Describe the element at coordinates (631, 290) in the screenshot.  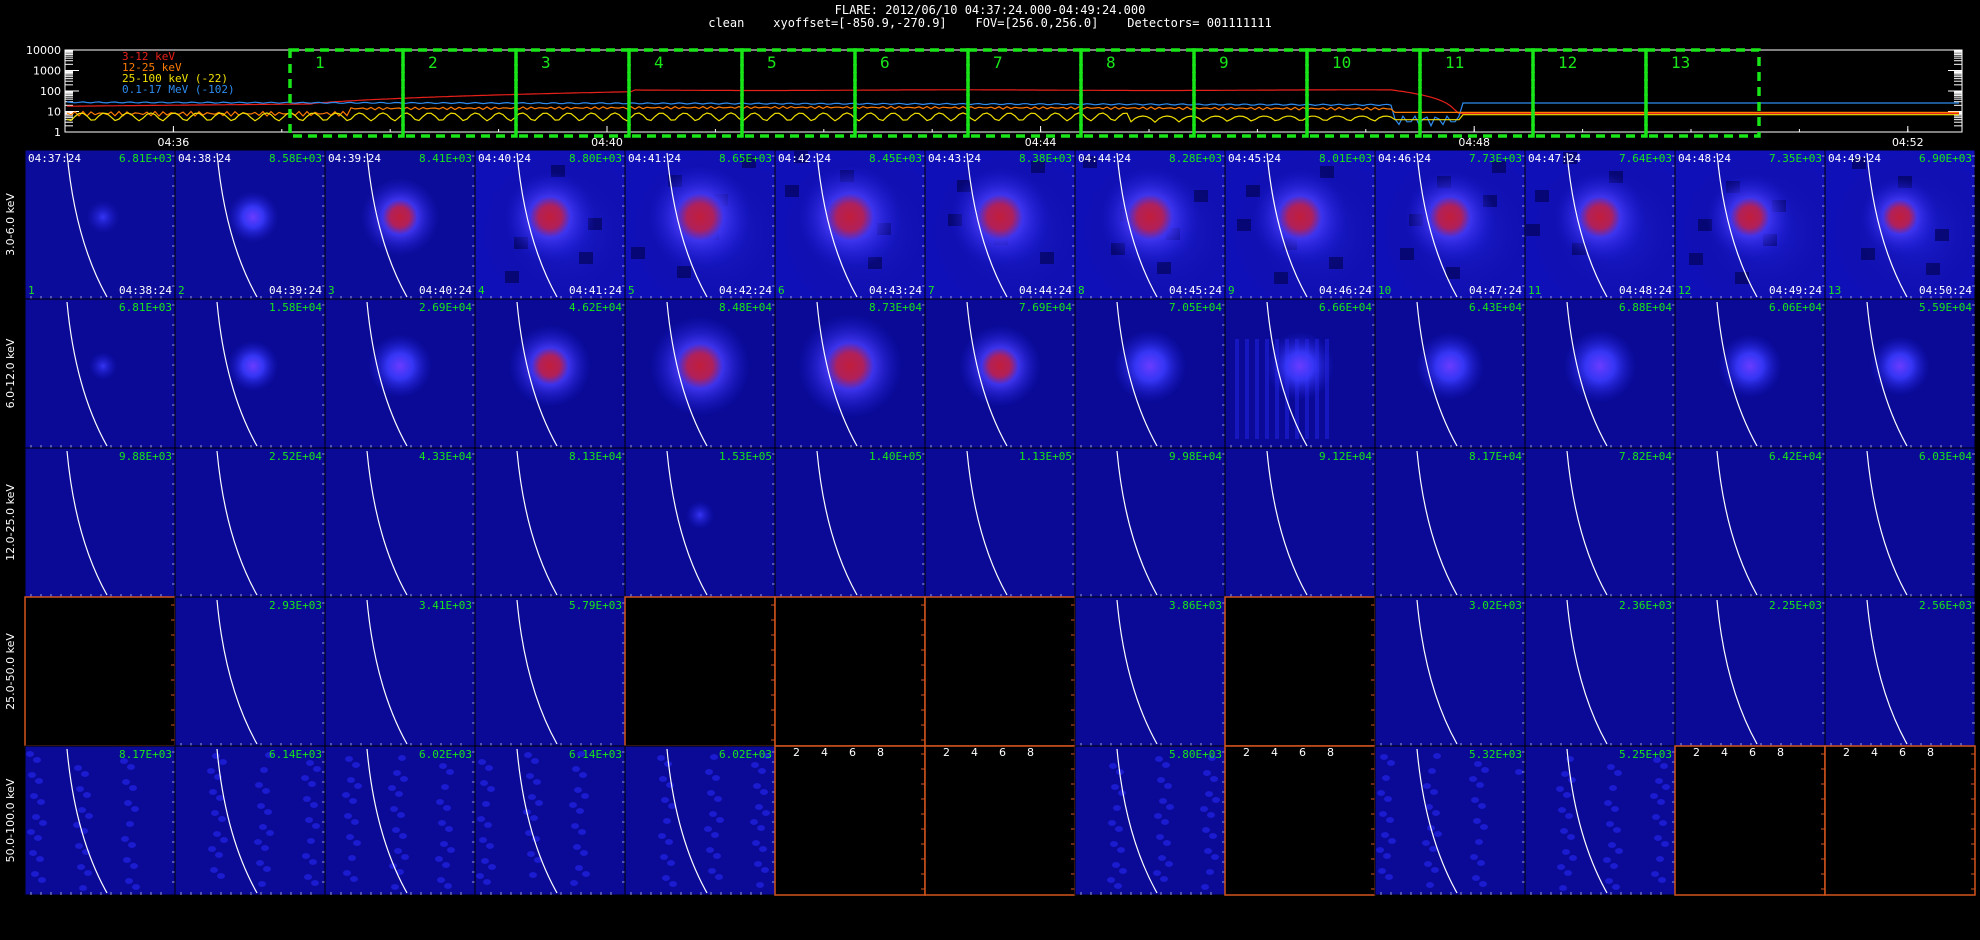
I see `column-number-label: 5` at that location.